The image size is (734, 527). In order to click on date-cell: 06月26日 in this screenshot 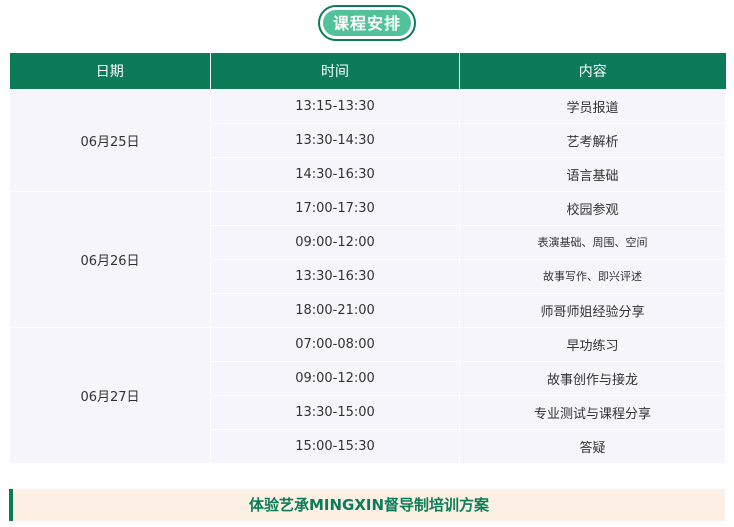, I will do `click(110, 259)`.